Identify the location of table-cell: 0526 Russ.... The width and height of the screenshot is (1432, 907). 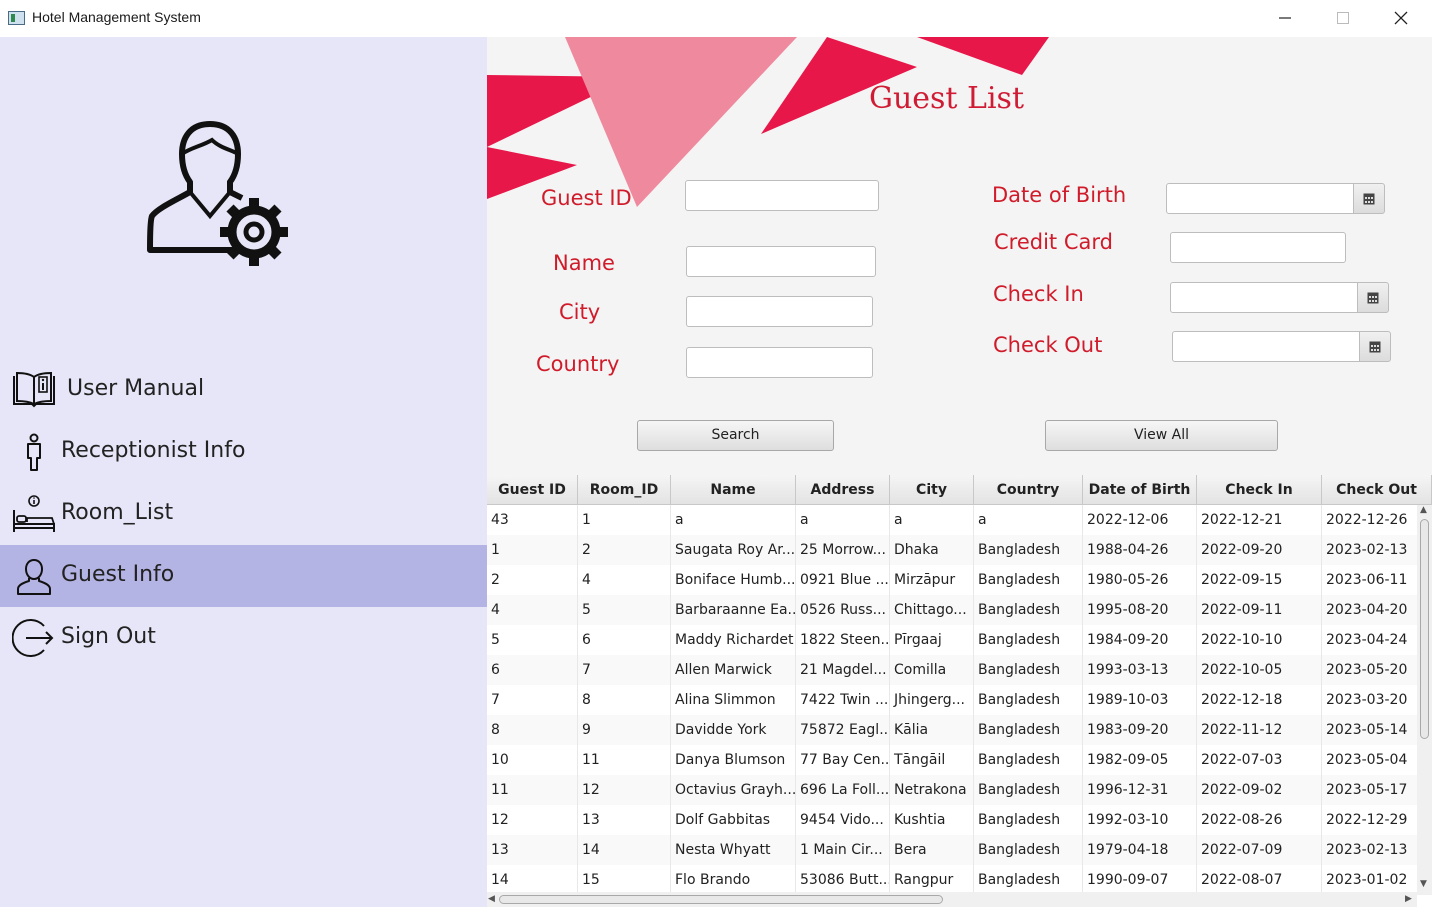
(843, 610).